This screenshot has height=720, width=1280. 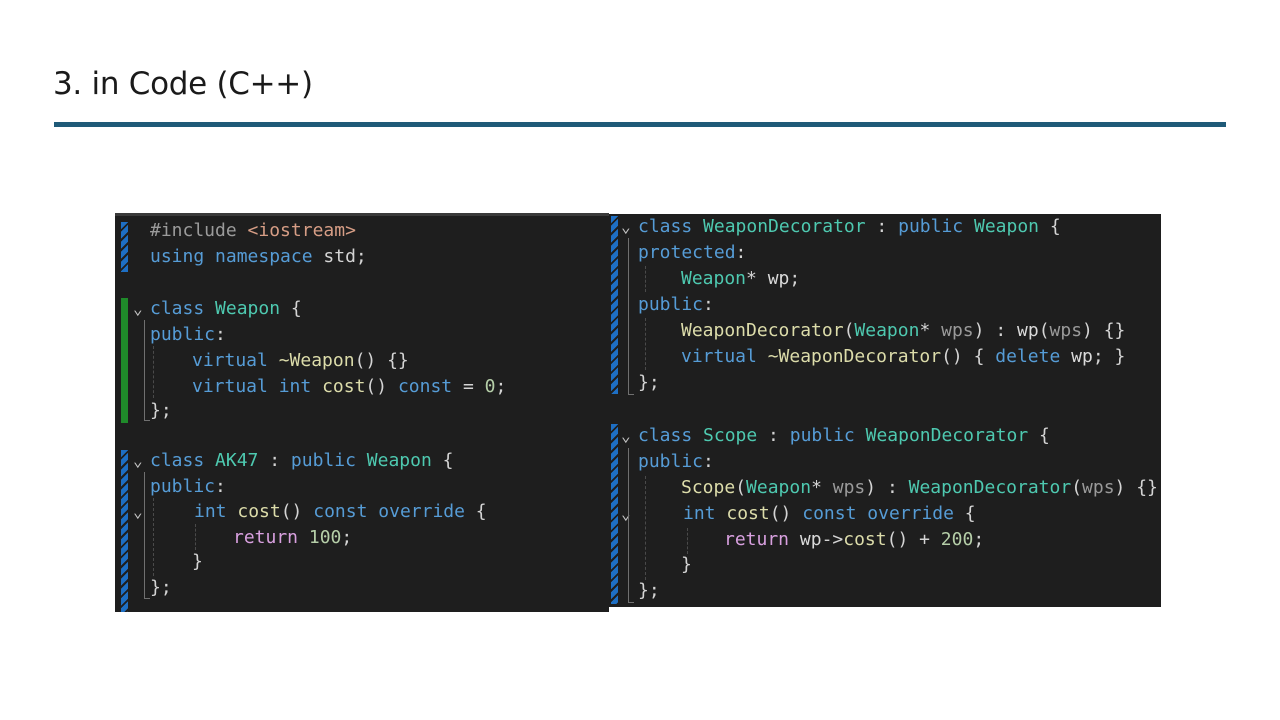 I want to click on type-name: AK47, so click(x=237, y=460).